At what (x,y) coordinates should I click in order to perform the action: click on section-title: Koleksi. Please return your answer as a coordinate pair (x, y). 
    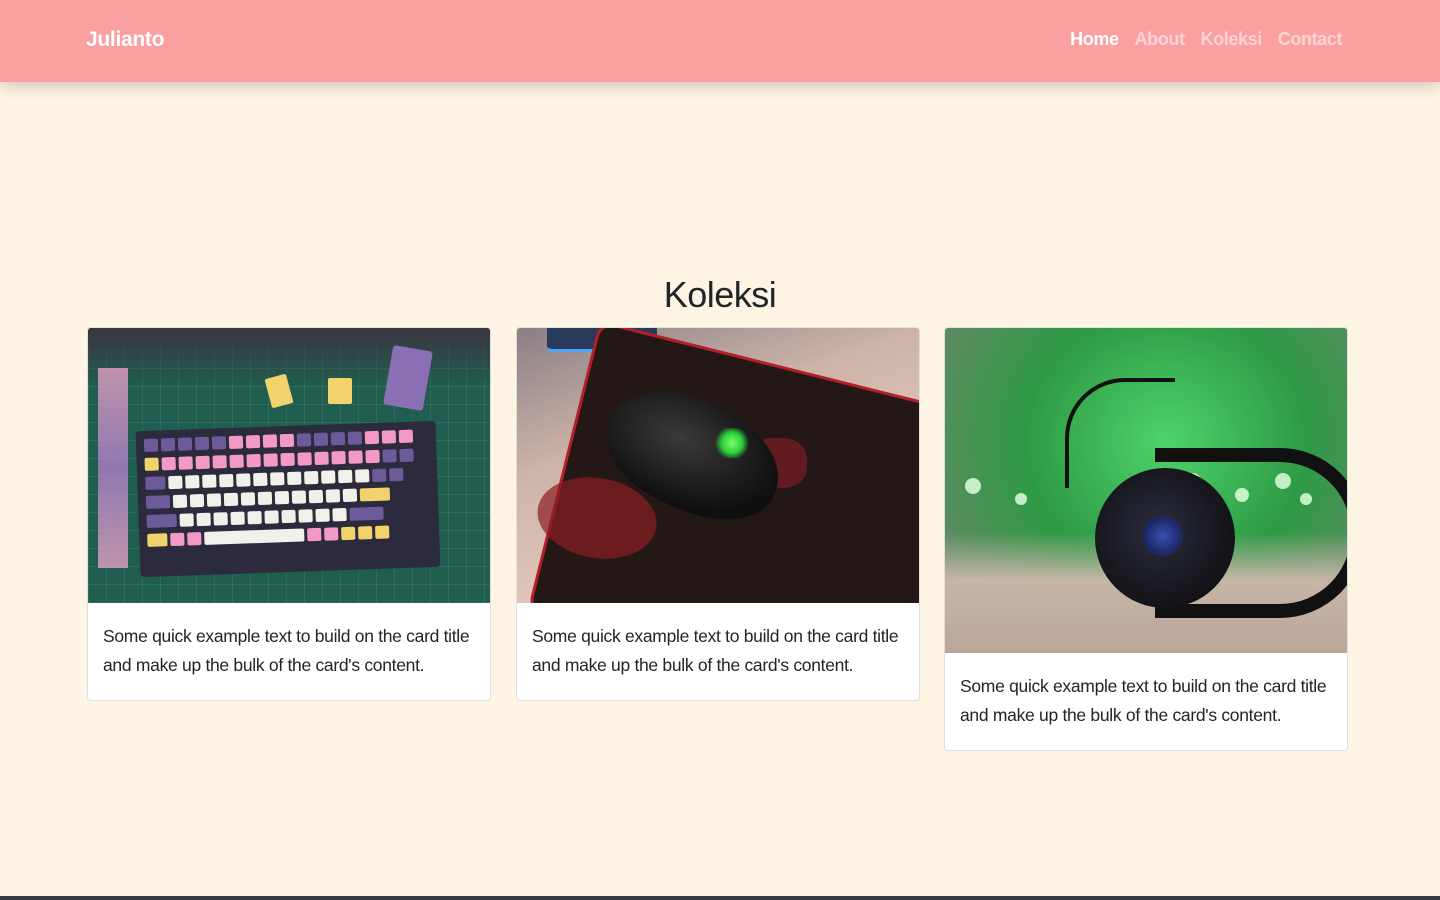
    Looking at the image, I should click on (720, 294).